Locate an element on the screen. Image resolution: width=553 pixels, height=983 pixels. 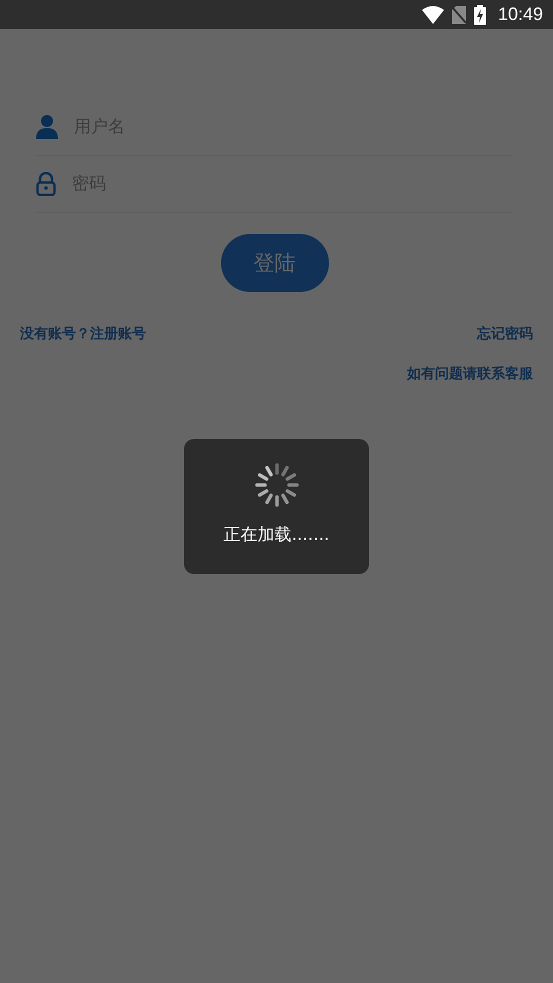
login-button: 登陆 is located at coordinates (274, 263).